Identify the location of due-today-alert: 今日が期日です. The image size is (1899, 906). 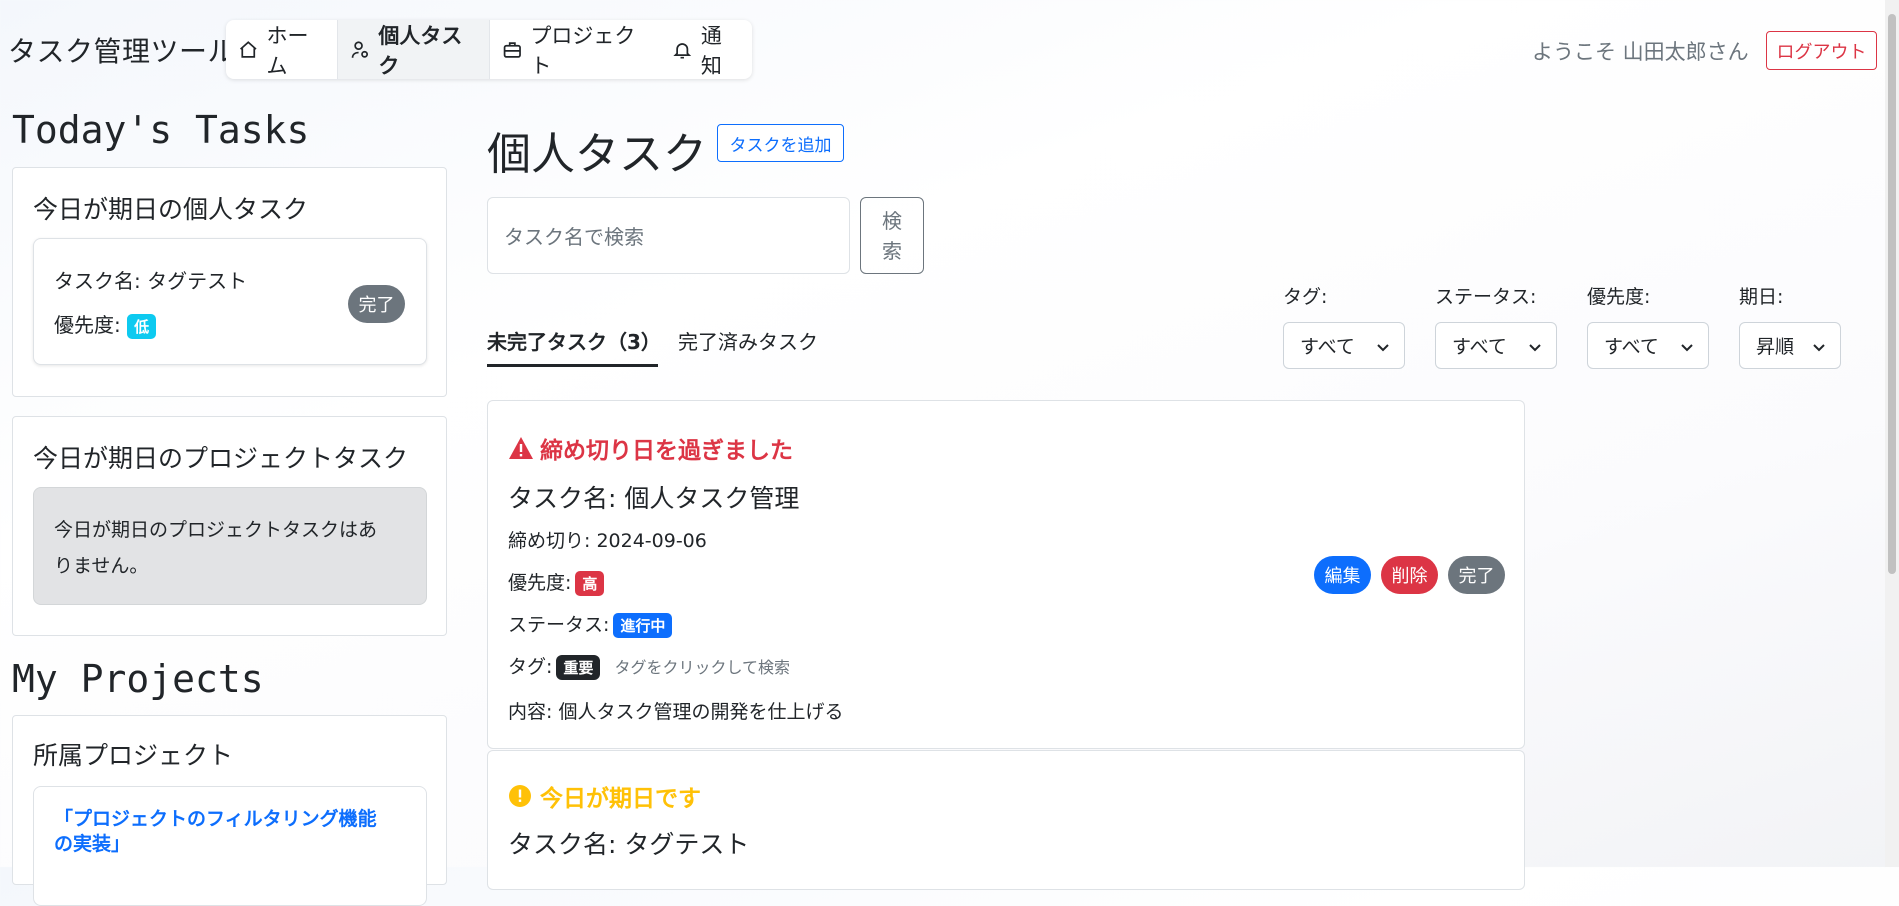
(604, 796).